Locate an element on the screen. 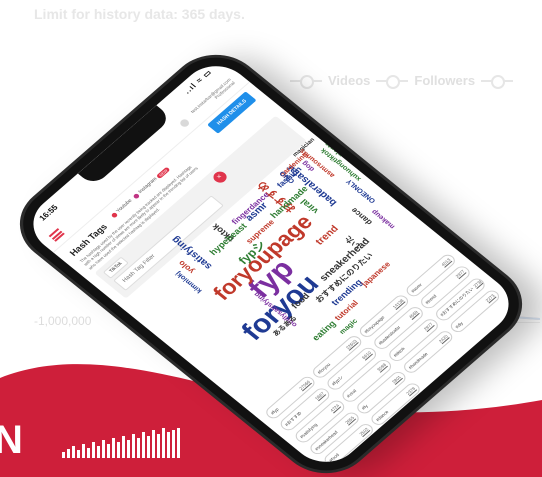 The height and width of the screenshot is (477, 542). hashtag-count: 4724 is located at coordinates (335, 408).